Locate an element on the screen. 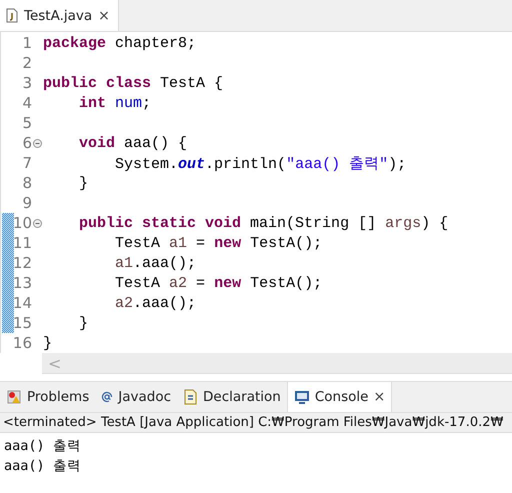  line-number: 13 is located at coordinates (22, 283).